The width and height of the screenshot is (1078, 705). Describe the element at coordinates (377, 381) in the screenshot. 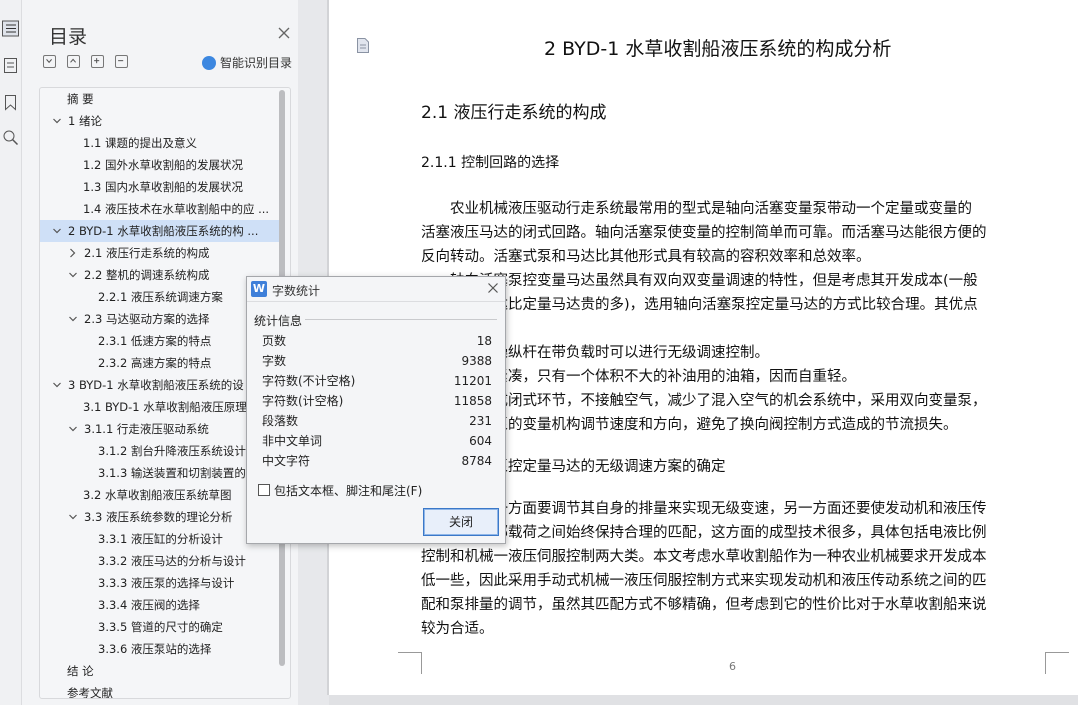

I see `stat-row: 字符数(不计空格) 11201` at that location.